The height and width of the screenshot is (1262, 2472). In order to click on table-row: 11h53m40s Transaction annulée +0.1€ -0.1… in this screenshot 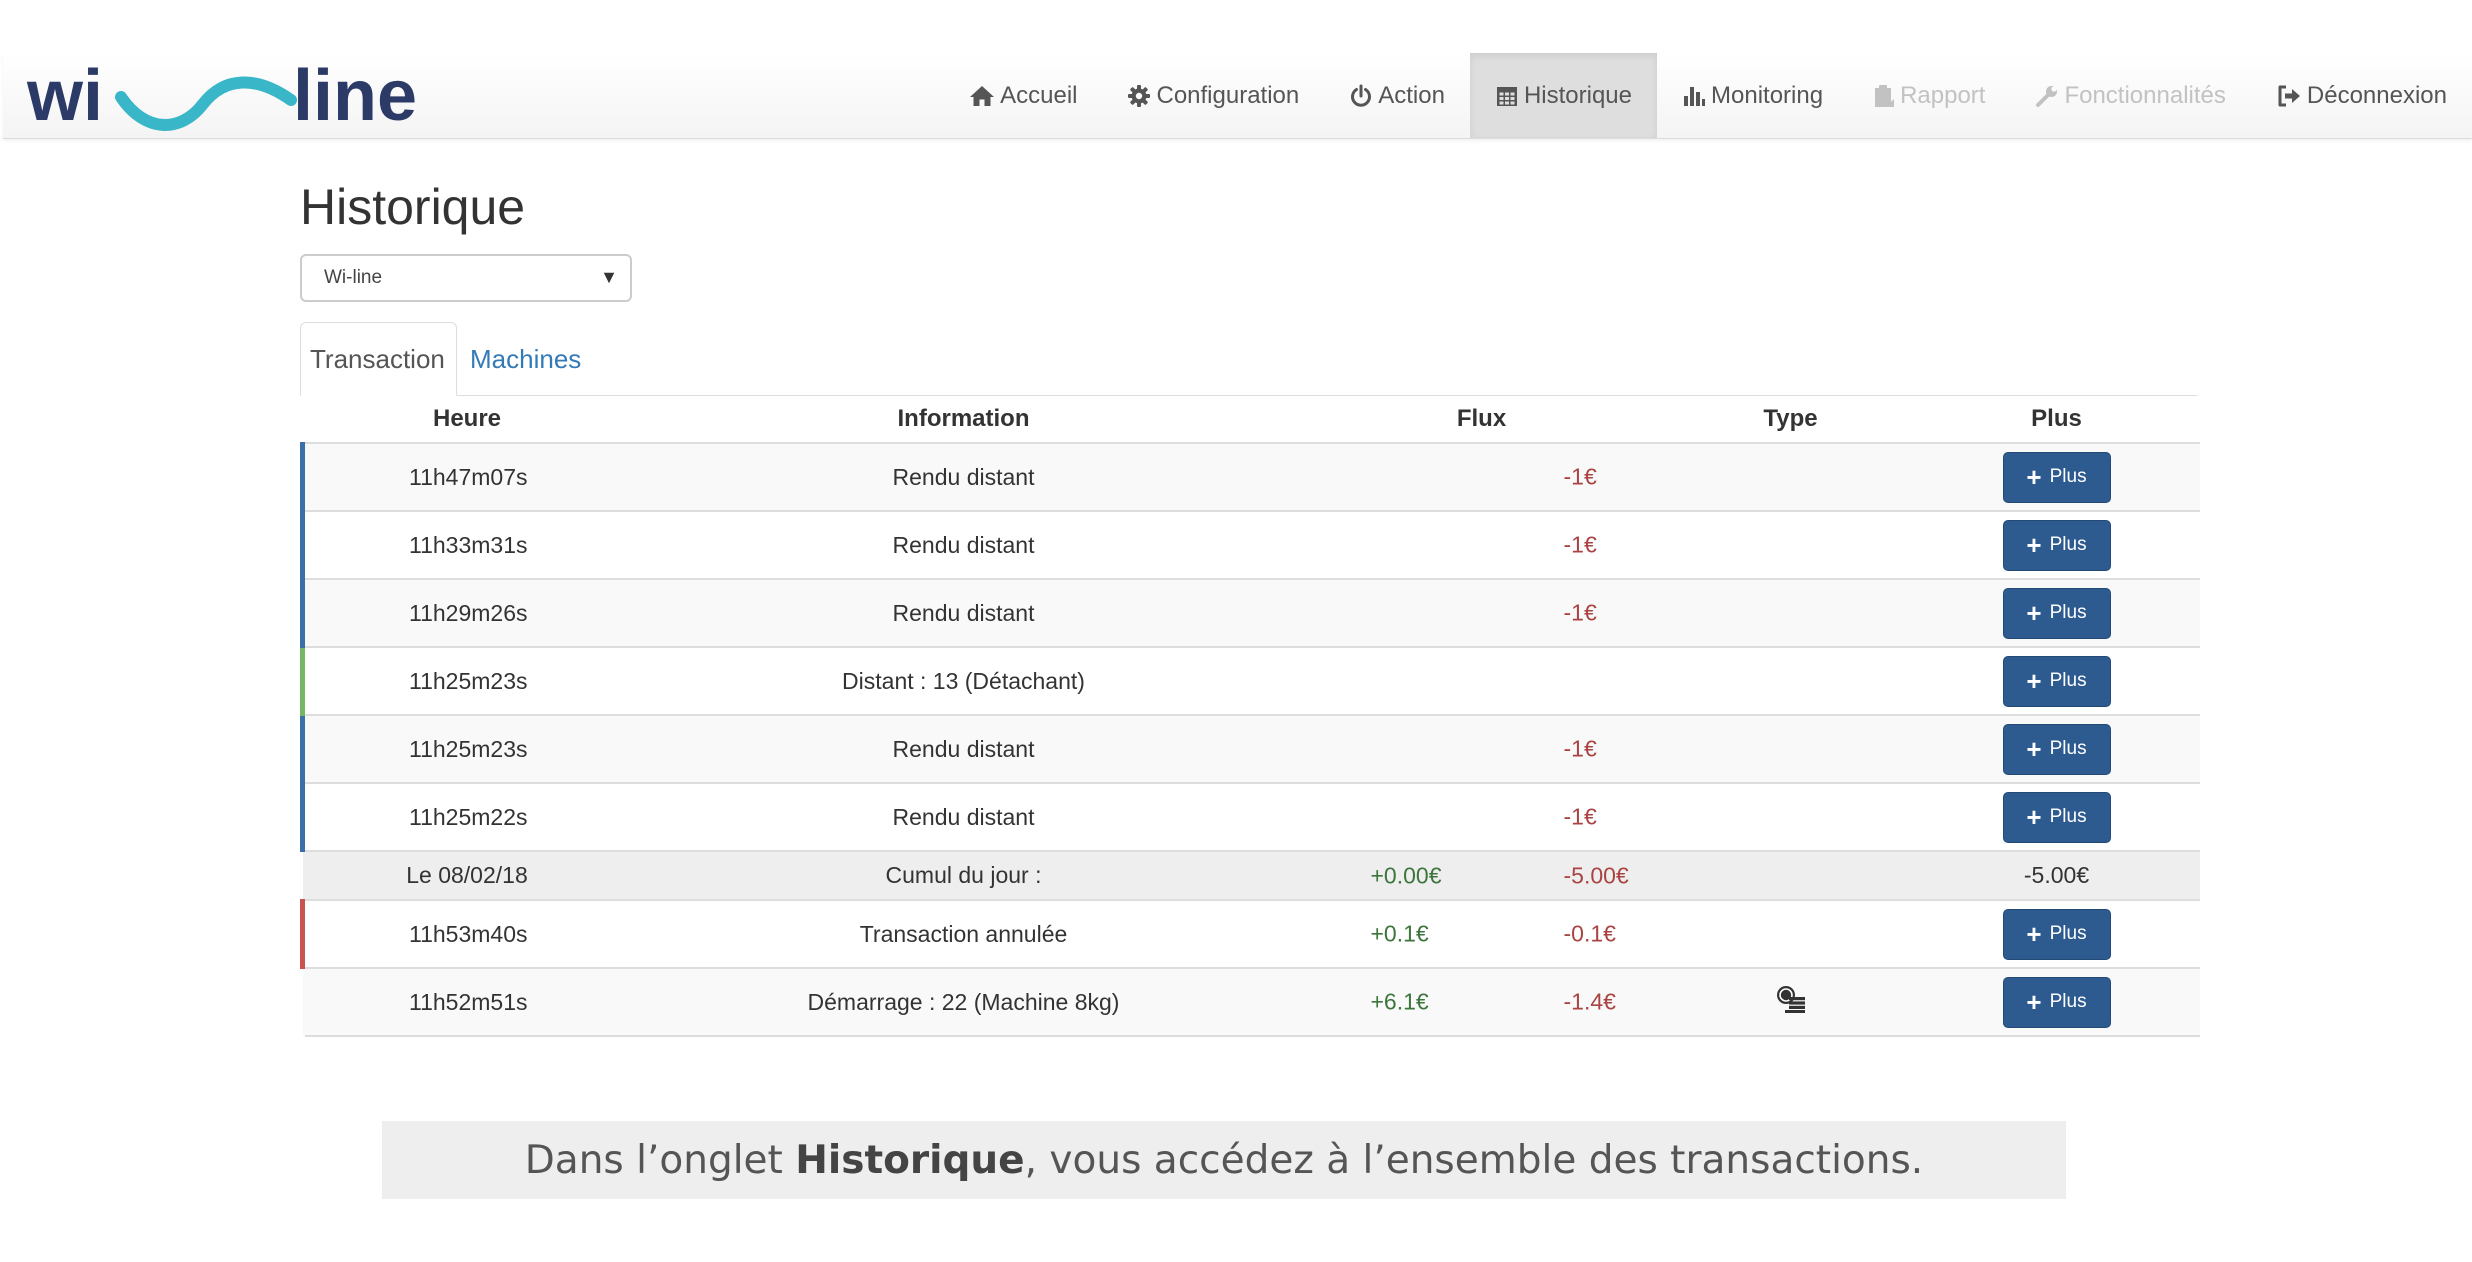, I will do `click(1250, 934)`.